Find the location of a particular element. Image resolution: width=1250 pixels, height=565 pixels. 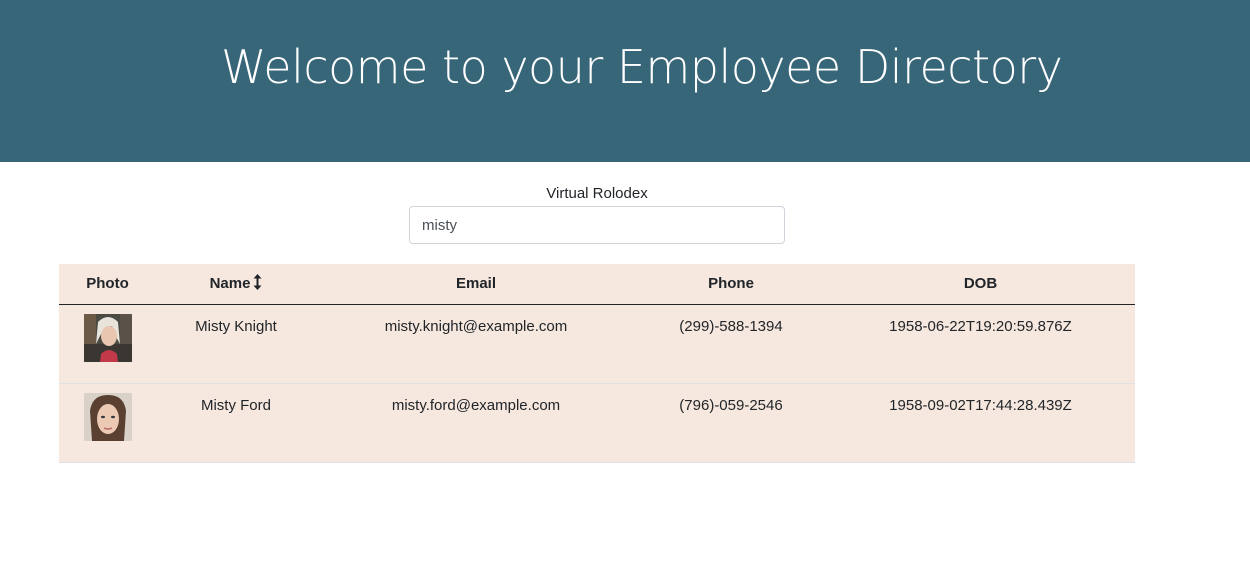

email-cell: misty.knight@example.com is located at coordinates (476, 344).